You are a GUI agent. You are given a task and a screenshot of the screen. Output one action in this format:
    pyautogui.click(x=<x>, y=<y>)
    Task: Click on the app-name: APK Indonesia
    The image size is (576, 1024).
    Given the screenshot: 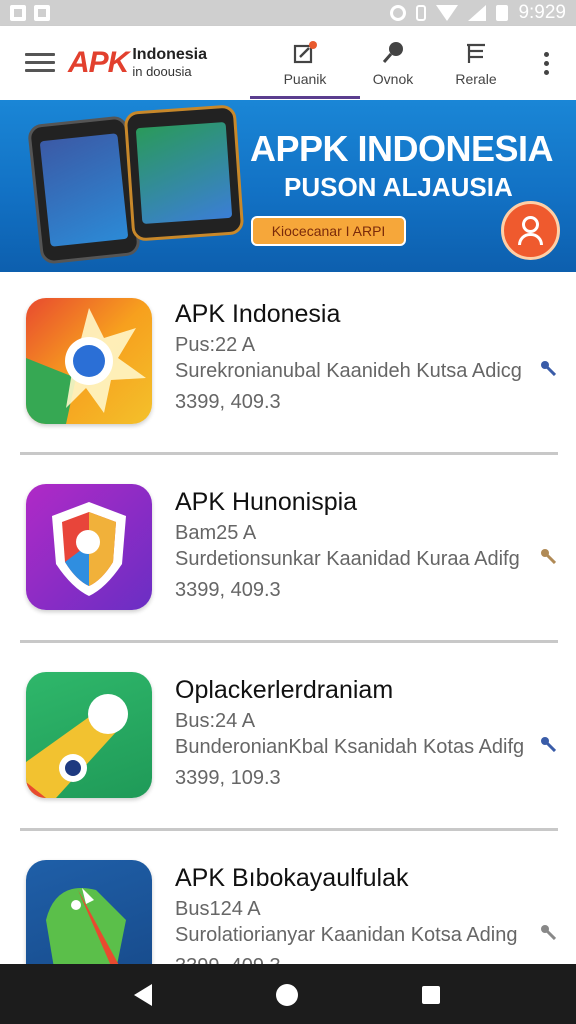 What is the action you would take?
    pyautogui.click(x=258, y=314)
    